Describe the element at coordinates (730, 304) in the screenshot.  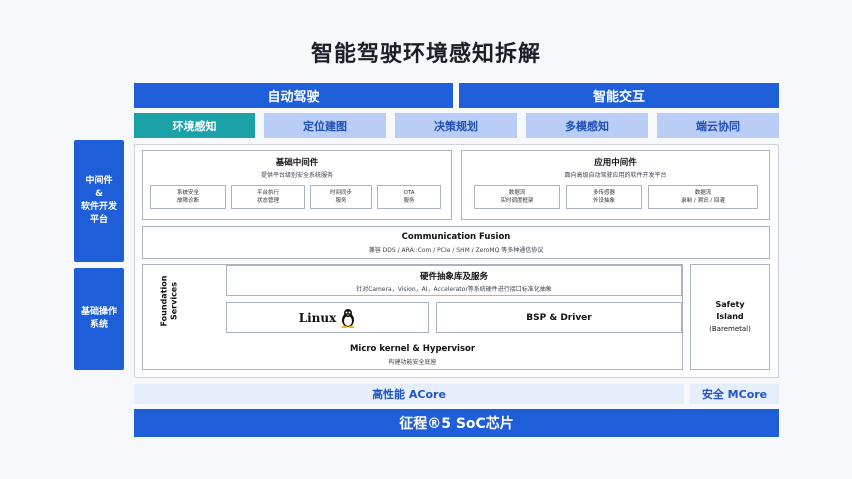
I see `safety-island-line: Safety` at that location.